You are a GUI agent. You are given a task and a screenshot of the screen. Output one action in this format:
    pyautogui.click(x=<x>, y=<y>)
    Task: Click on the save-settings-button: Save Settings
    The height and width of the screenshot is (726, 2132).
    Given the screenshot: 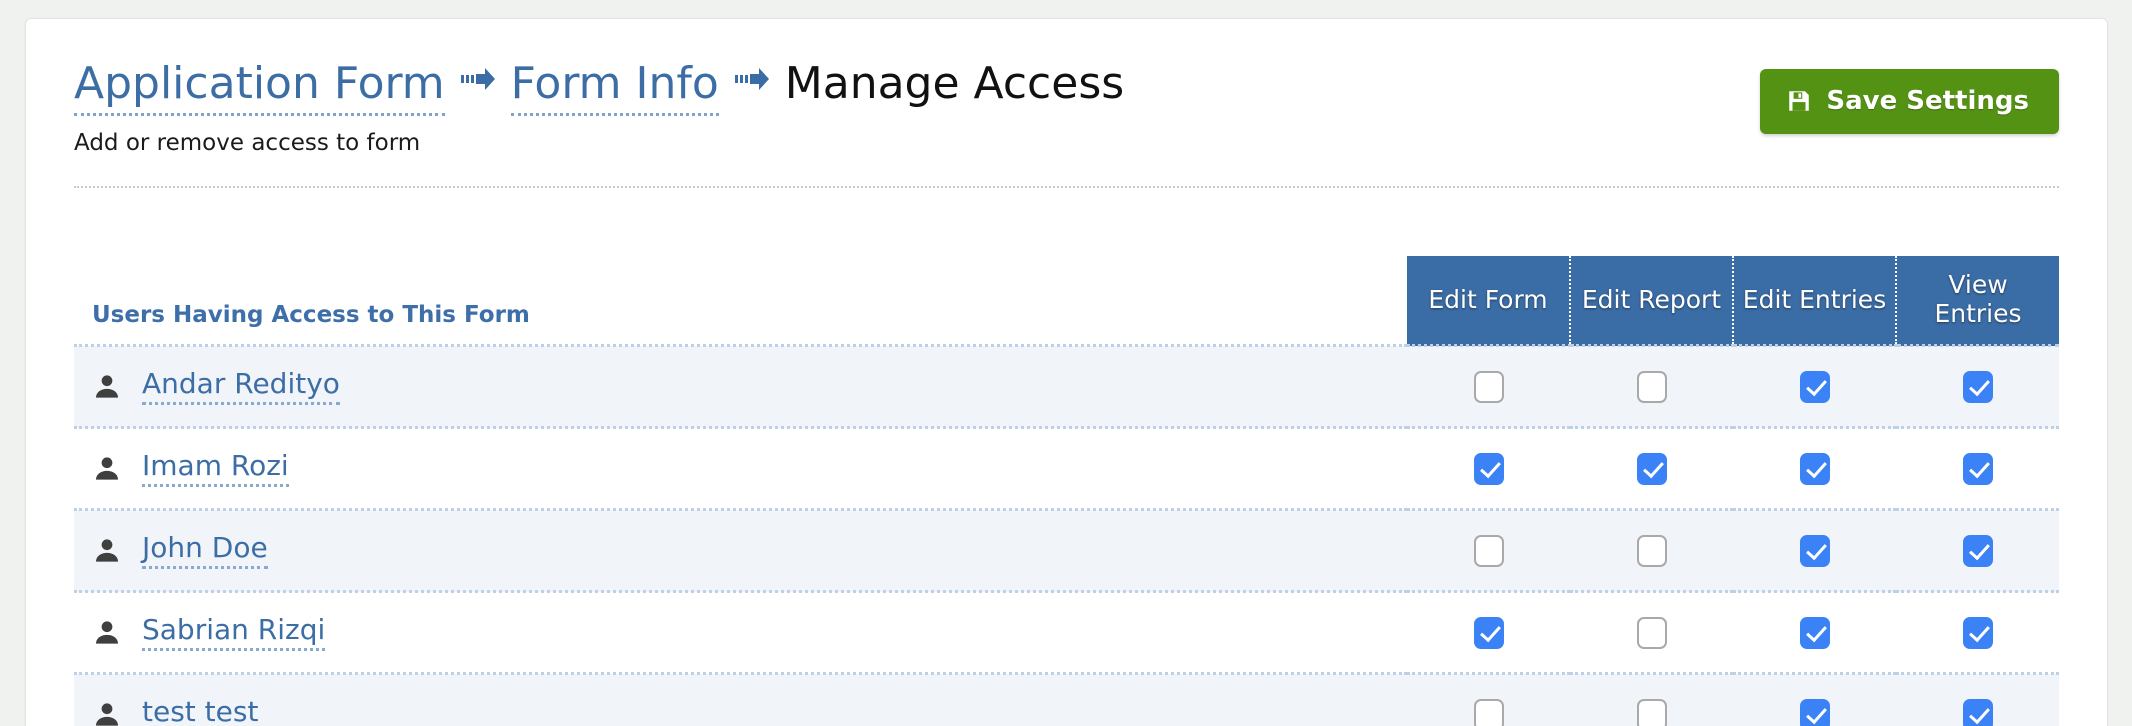 What is the action you would take?
    pyautogui.click(x=1909, y=101)
    